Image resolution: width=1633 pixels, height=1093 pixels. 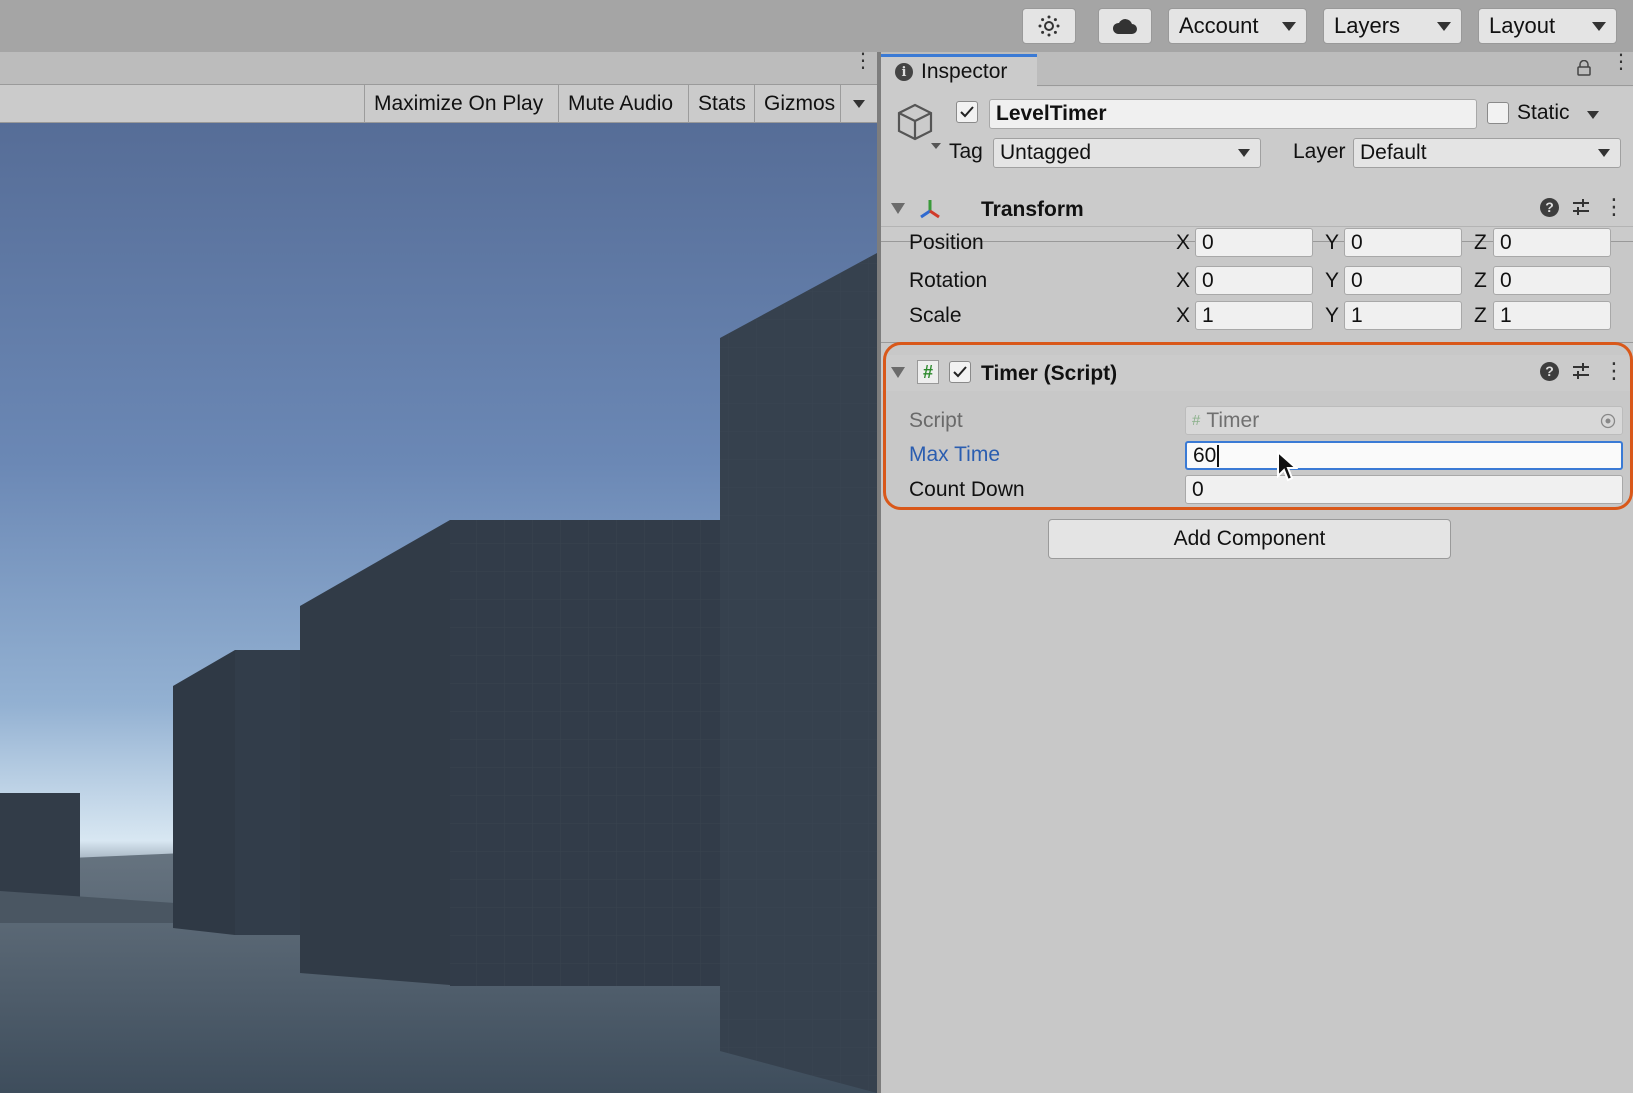 What do you see at coordinates (1254, 280) in the screenshot?
I see `rotation-x-input: 0` at bounding box center [1254, 280].